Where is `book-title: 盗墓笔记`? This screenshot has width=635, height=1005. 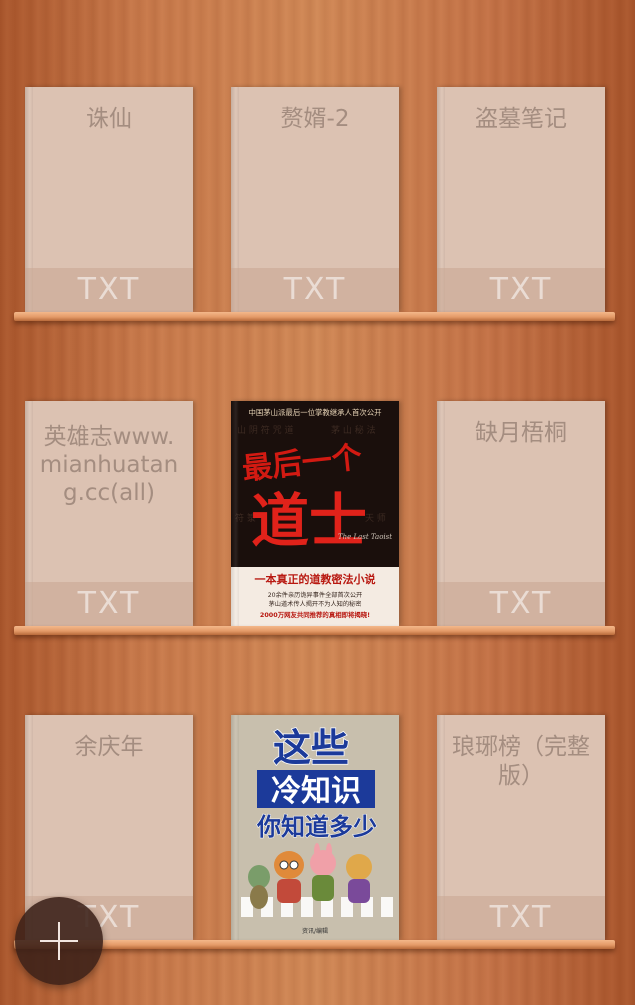 book-title: 盗墓笔记 is located at coordinates (521, 119).